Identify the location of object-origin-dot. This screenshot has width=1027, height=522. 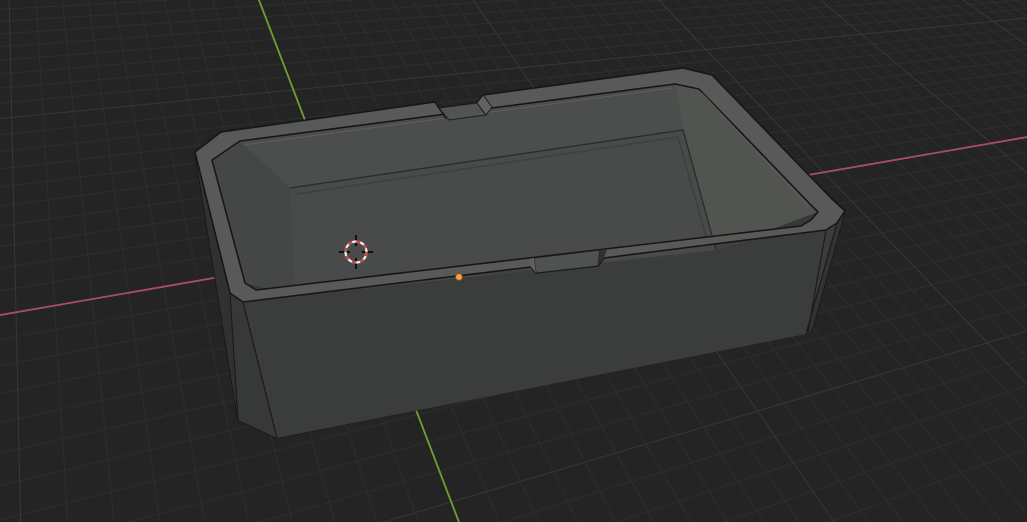
(459, 277).